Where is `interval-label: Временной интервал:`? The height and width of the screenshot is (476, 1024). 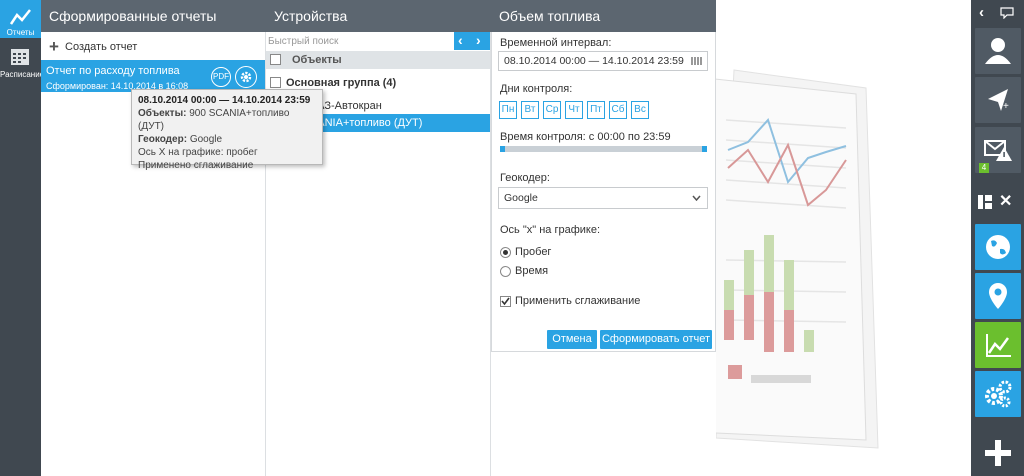 interval-label: Временной интервал: is located at coordinates (556, 43).